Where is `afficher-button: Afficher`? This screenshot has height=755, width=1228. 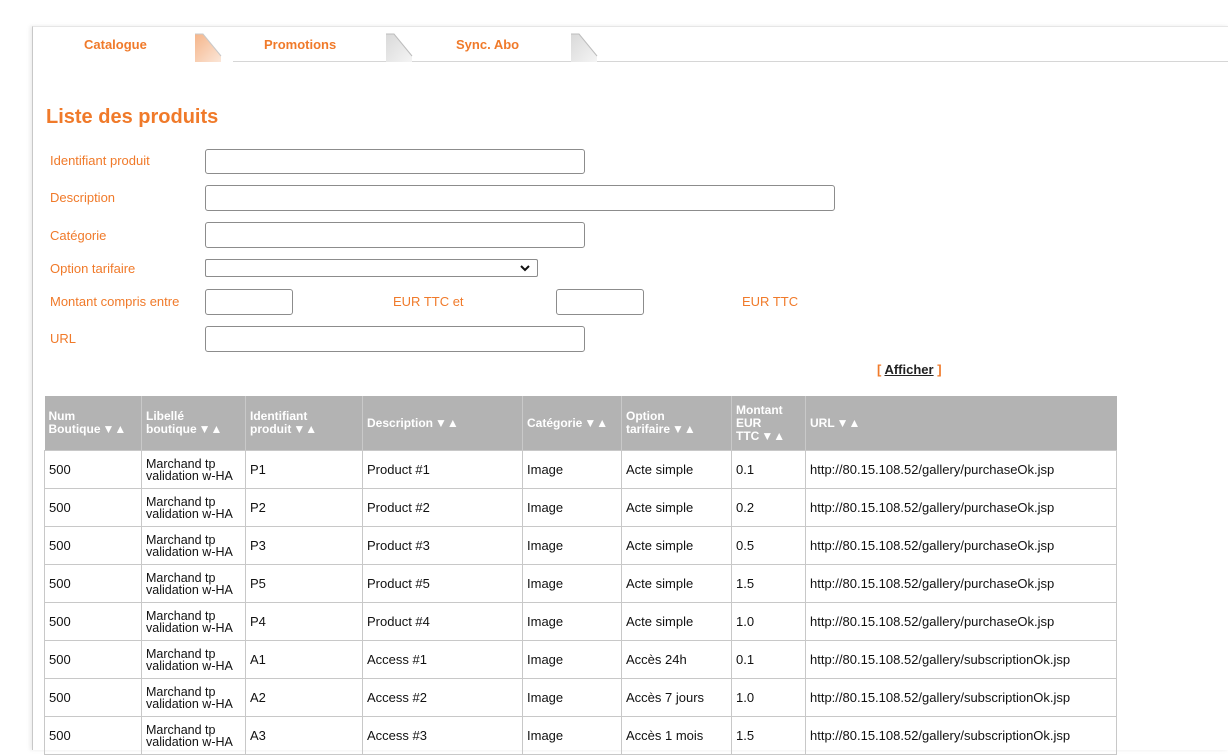 afficher-button: Afficher is located at coordinates (908, 369).